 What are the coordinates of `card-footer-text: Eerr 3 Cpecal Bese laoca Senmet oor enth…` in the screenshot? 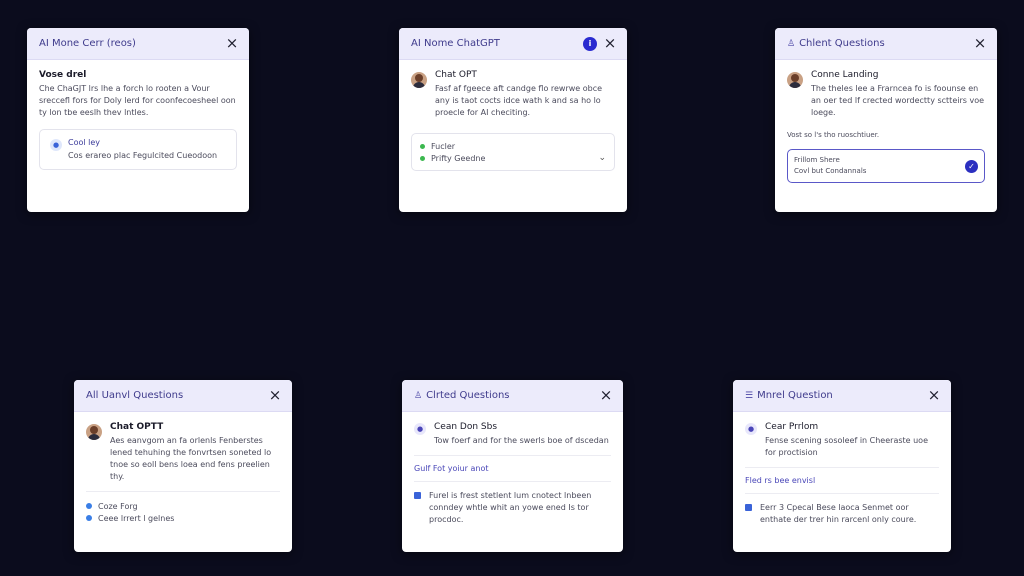 It's located at (838, 513).